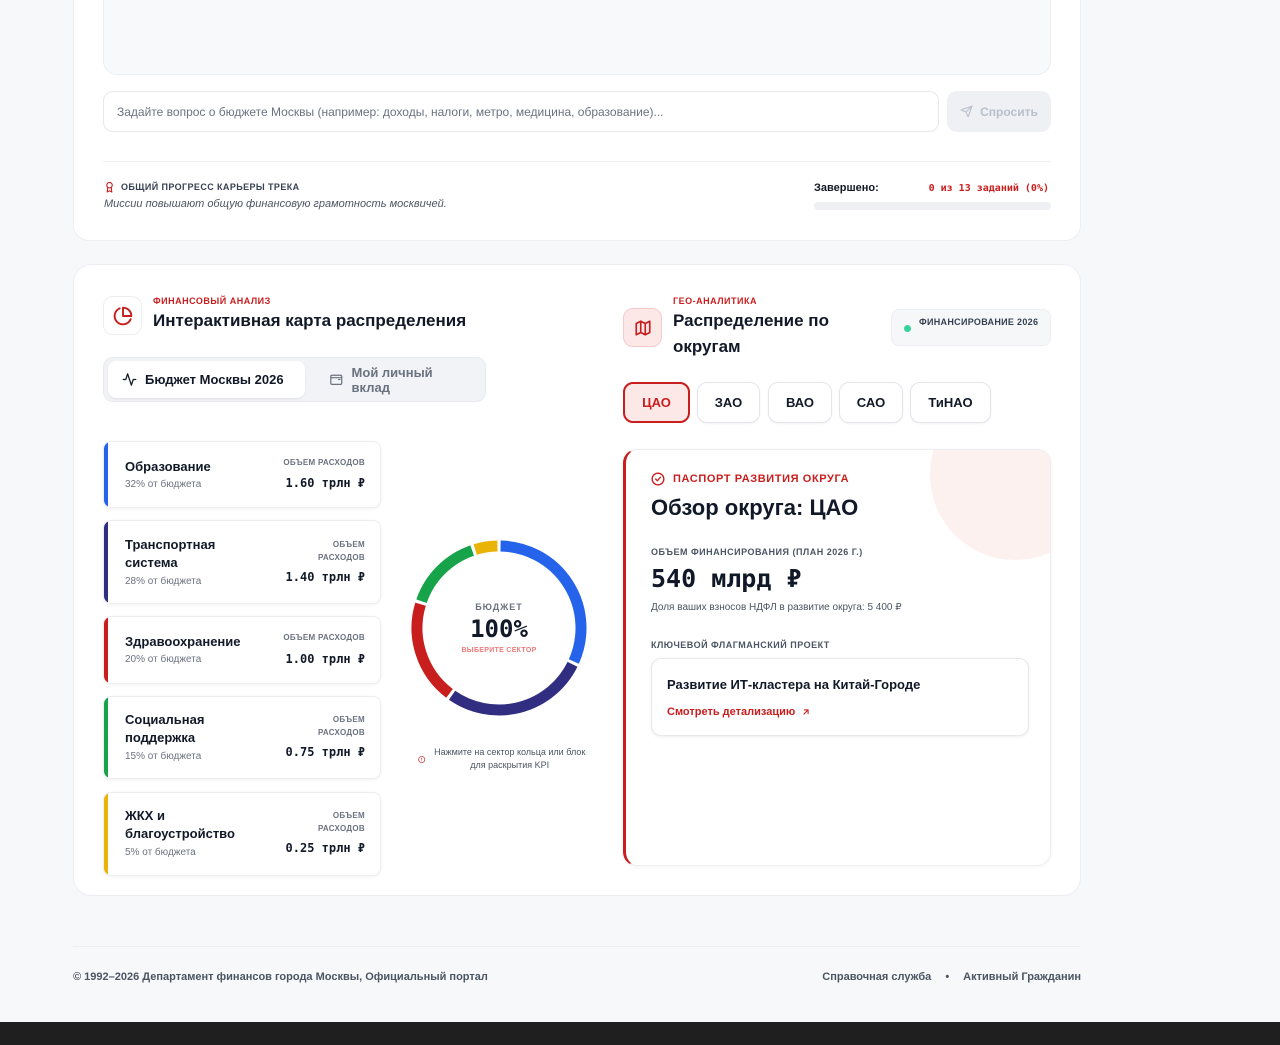  I want to click on geo-kicker: ГЕО-АНАЛИТИКА, so click(715, 301).